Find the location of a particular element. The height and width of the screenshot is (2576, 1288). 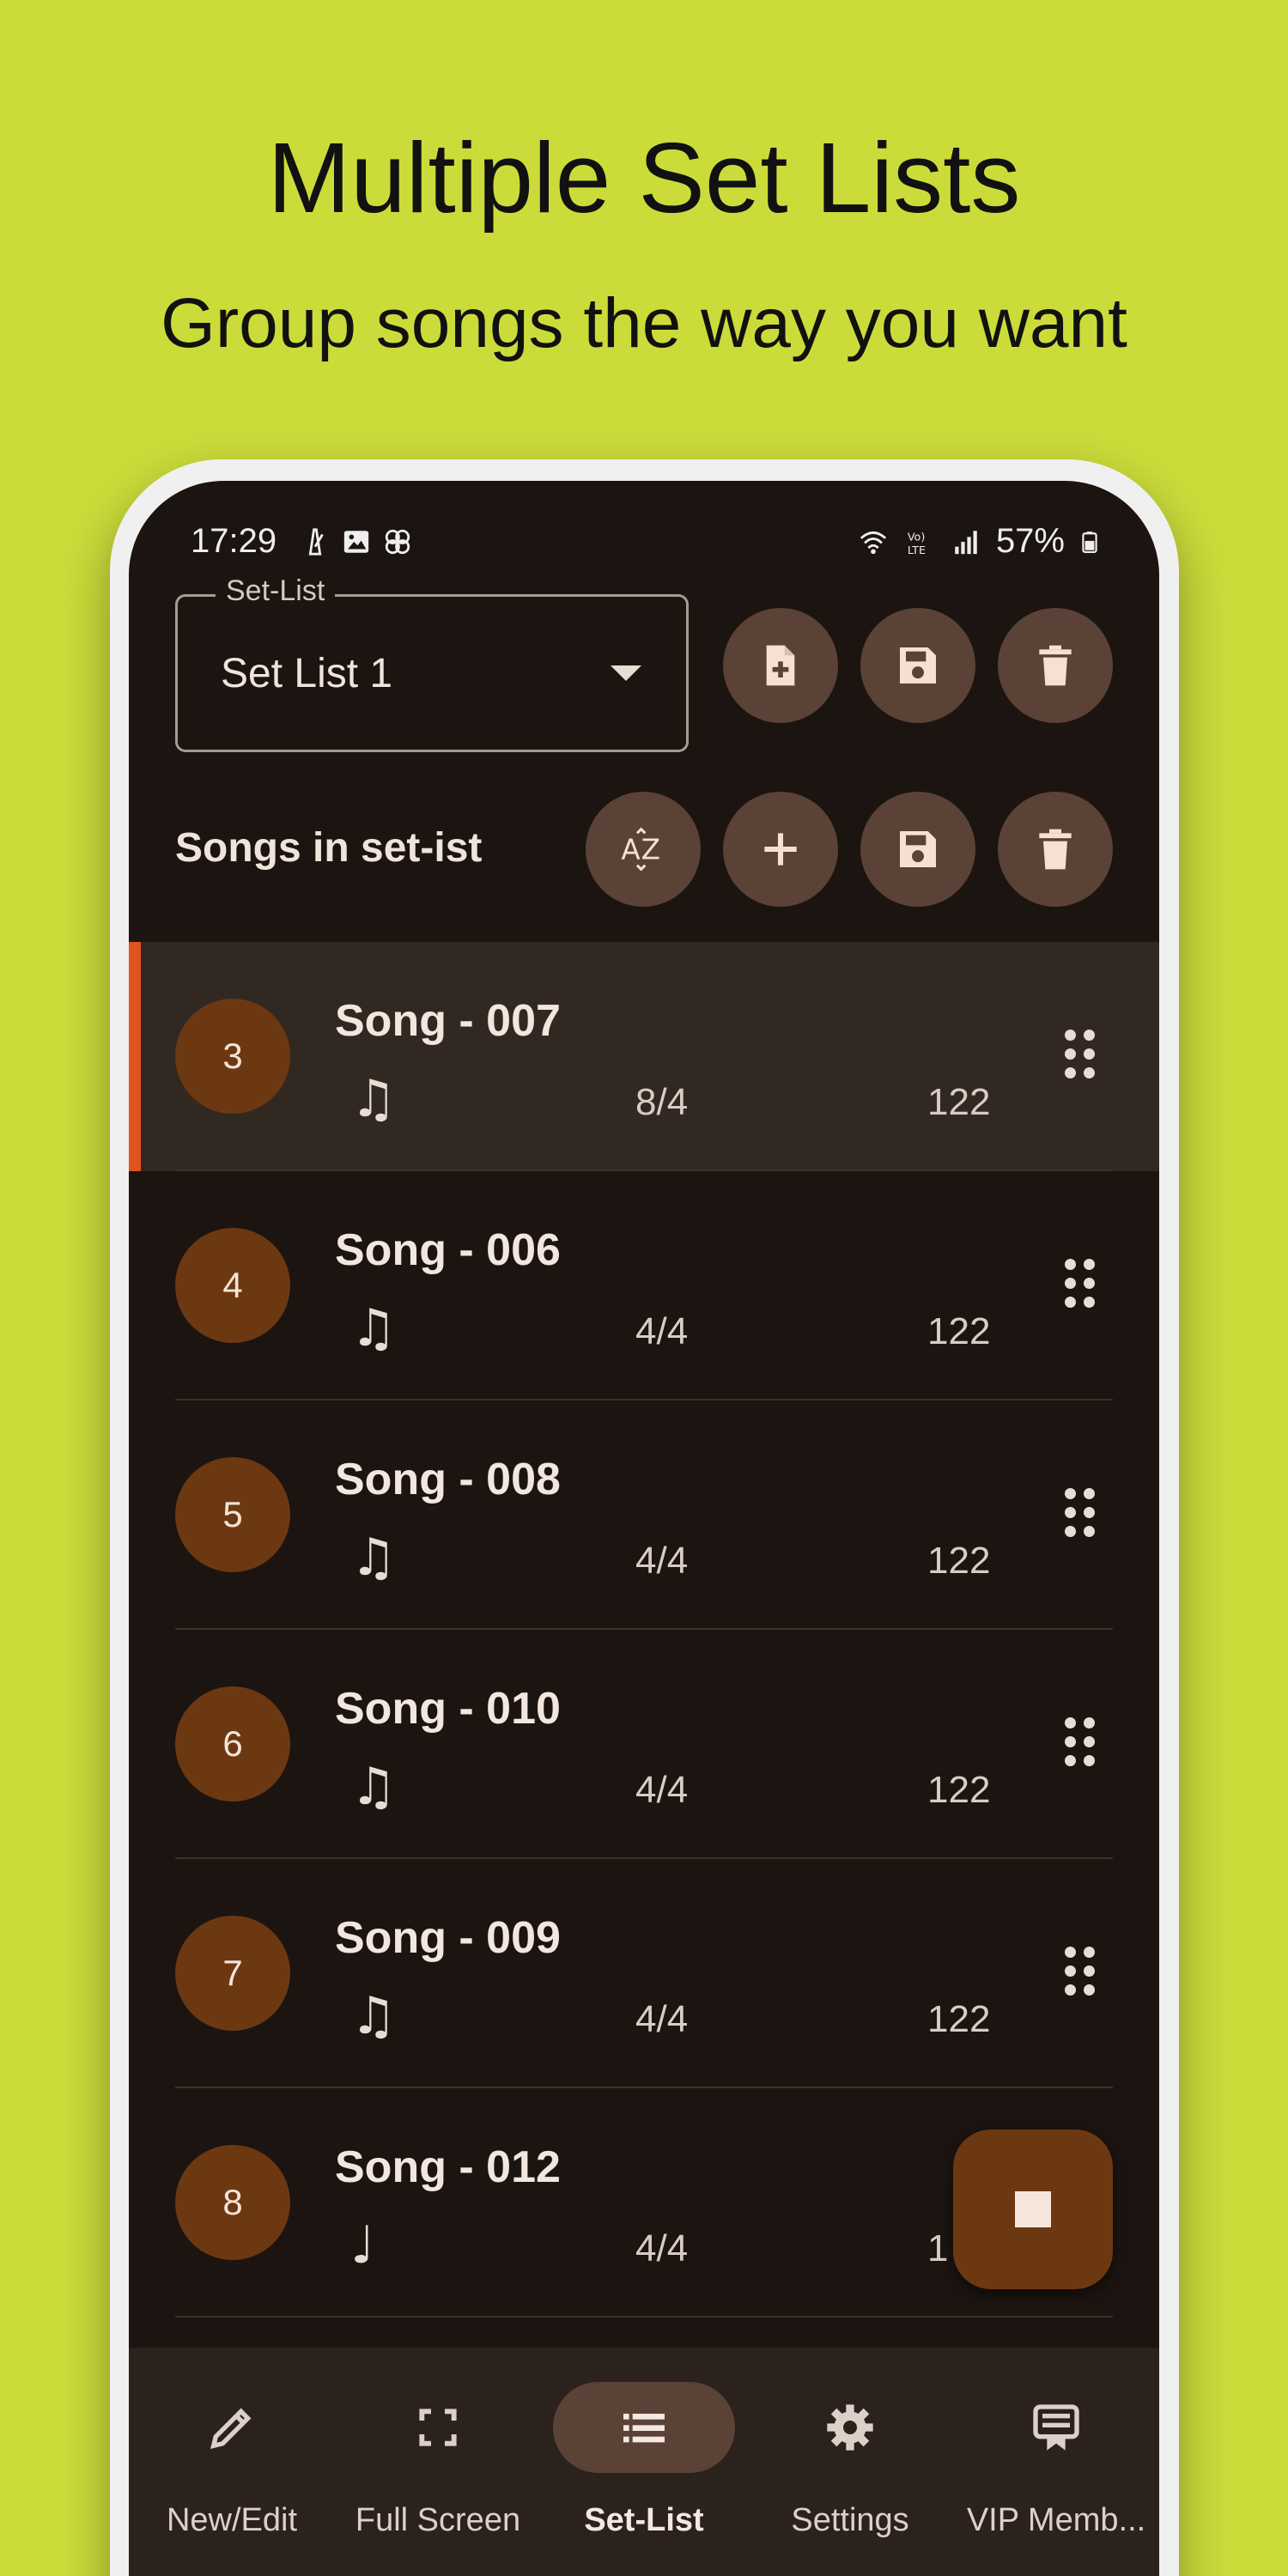

song-title: Song - 006 is located at coordinates (448, 1250).